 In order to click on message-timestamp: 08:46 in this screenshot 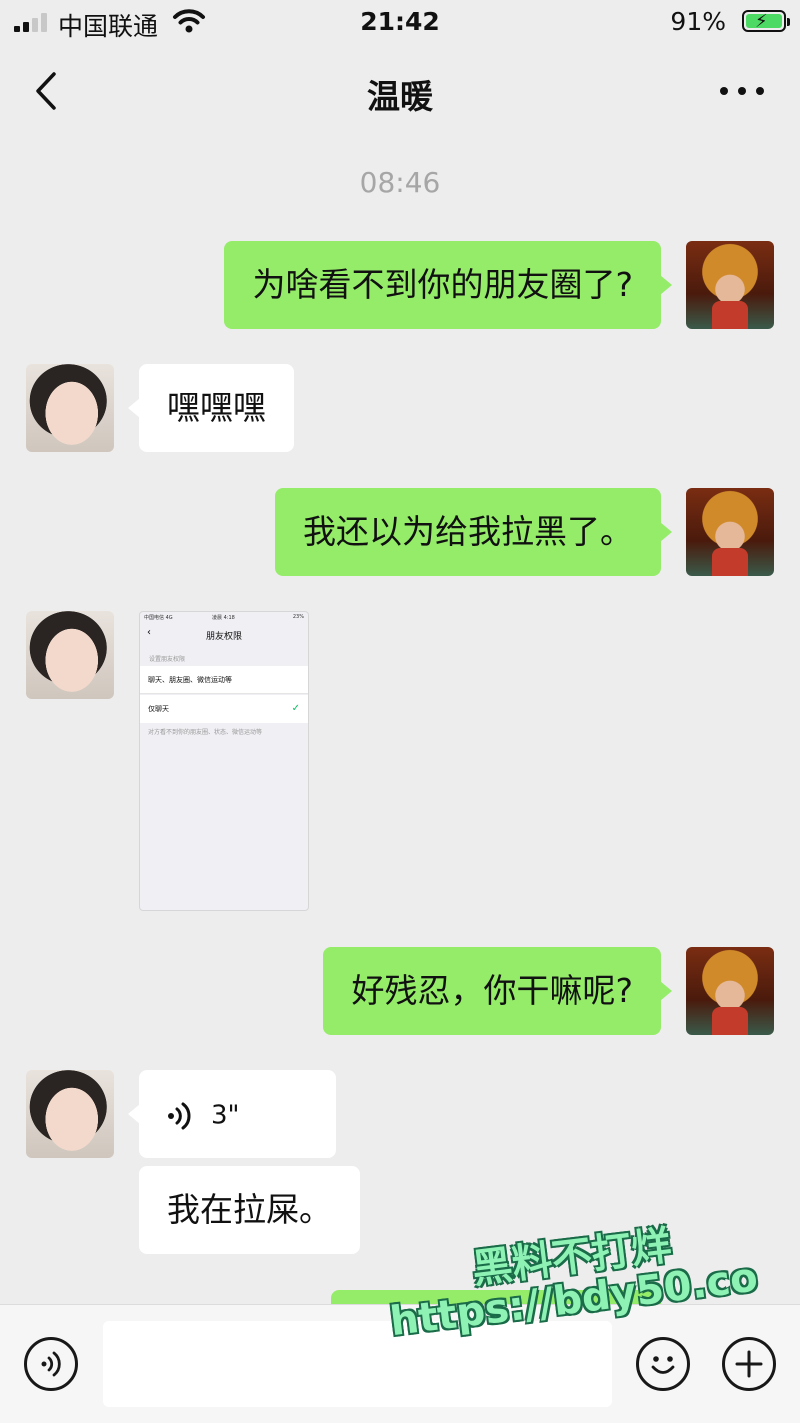, I will do `click(400, 182)`.